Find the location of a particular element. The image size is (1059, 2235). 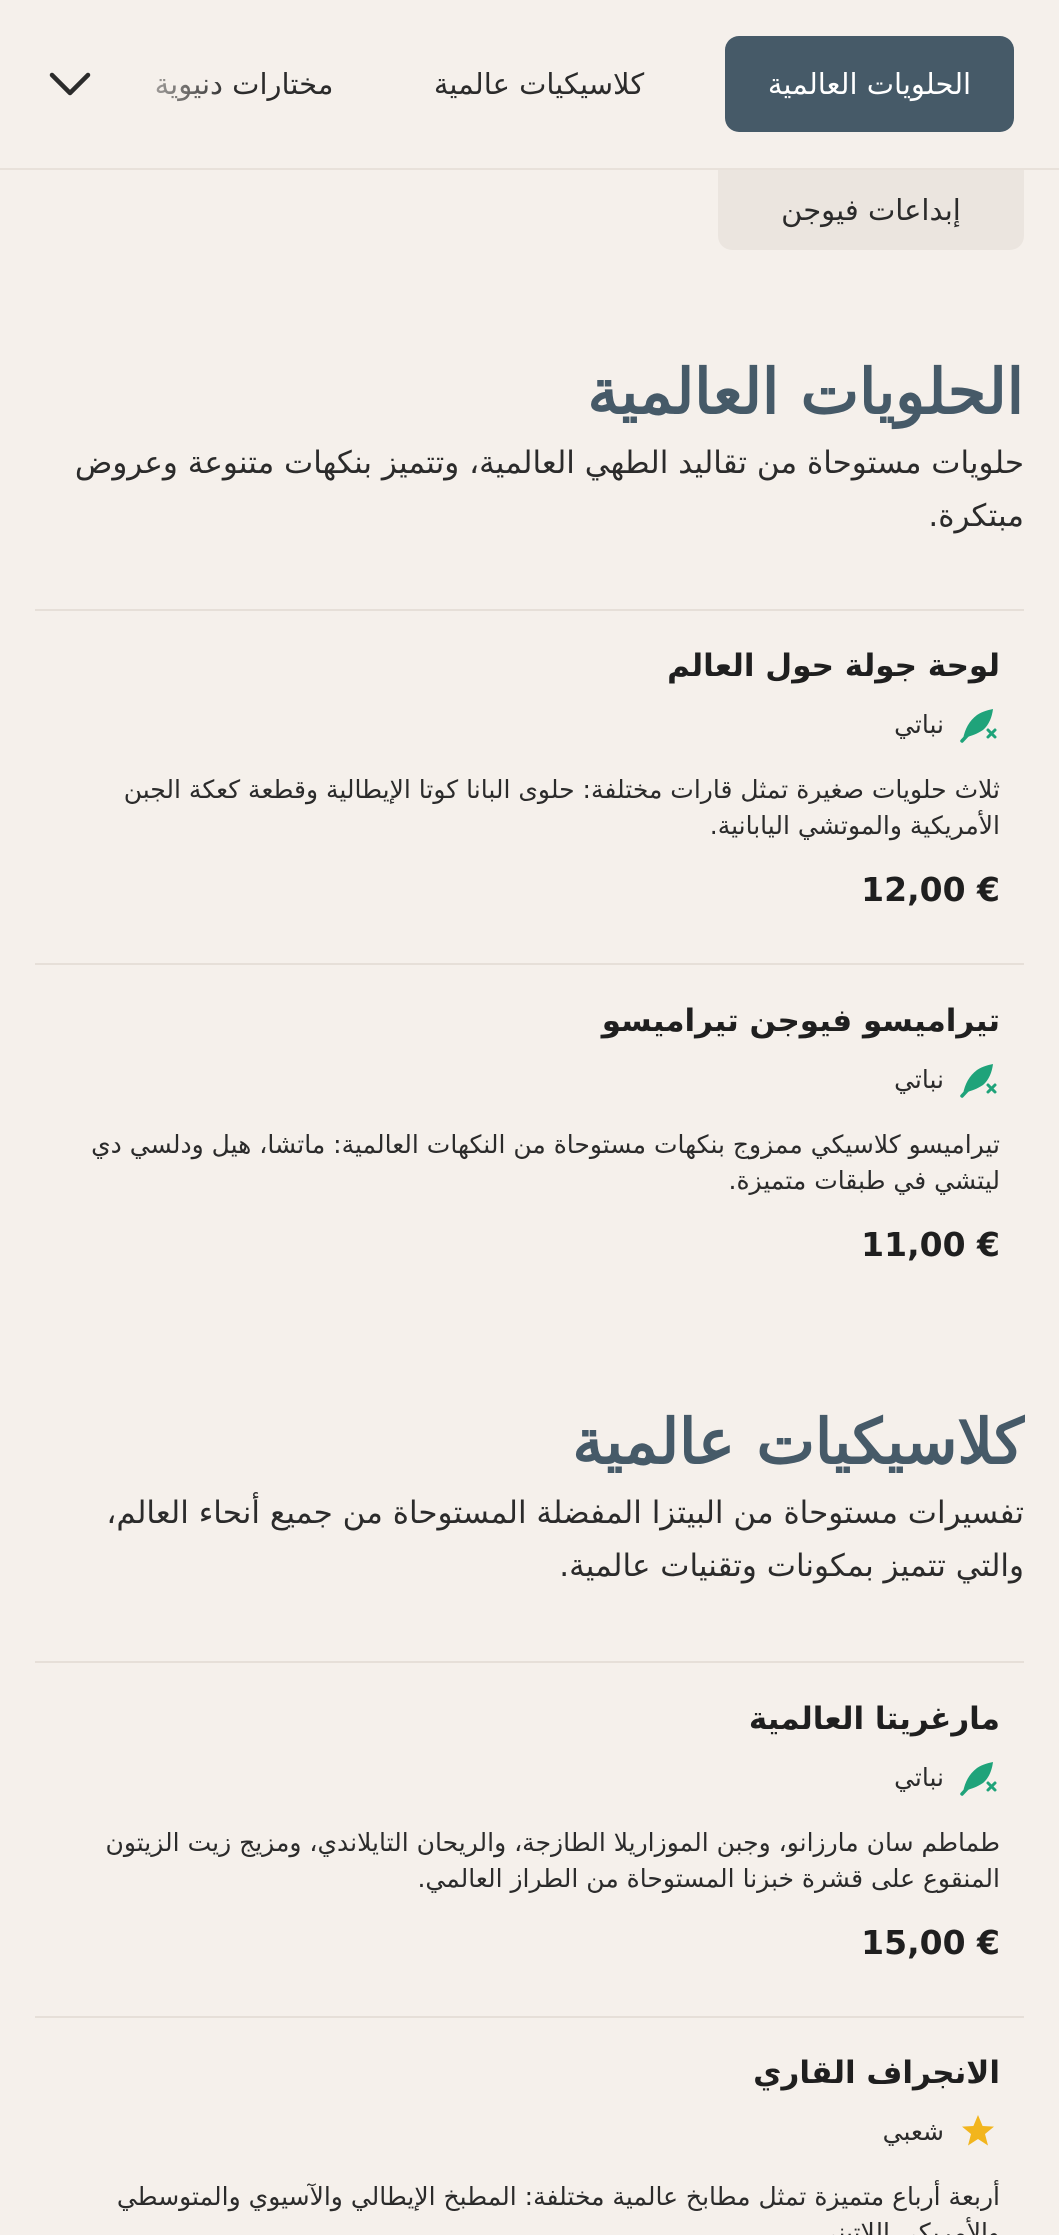

item-price: 12,00 € is located at coordinates (930, 889).